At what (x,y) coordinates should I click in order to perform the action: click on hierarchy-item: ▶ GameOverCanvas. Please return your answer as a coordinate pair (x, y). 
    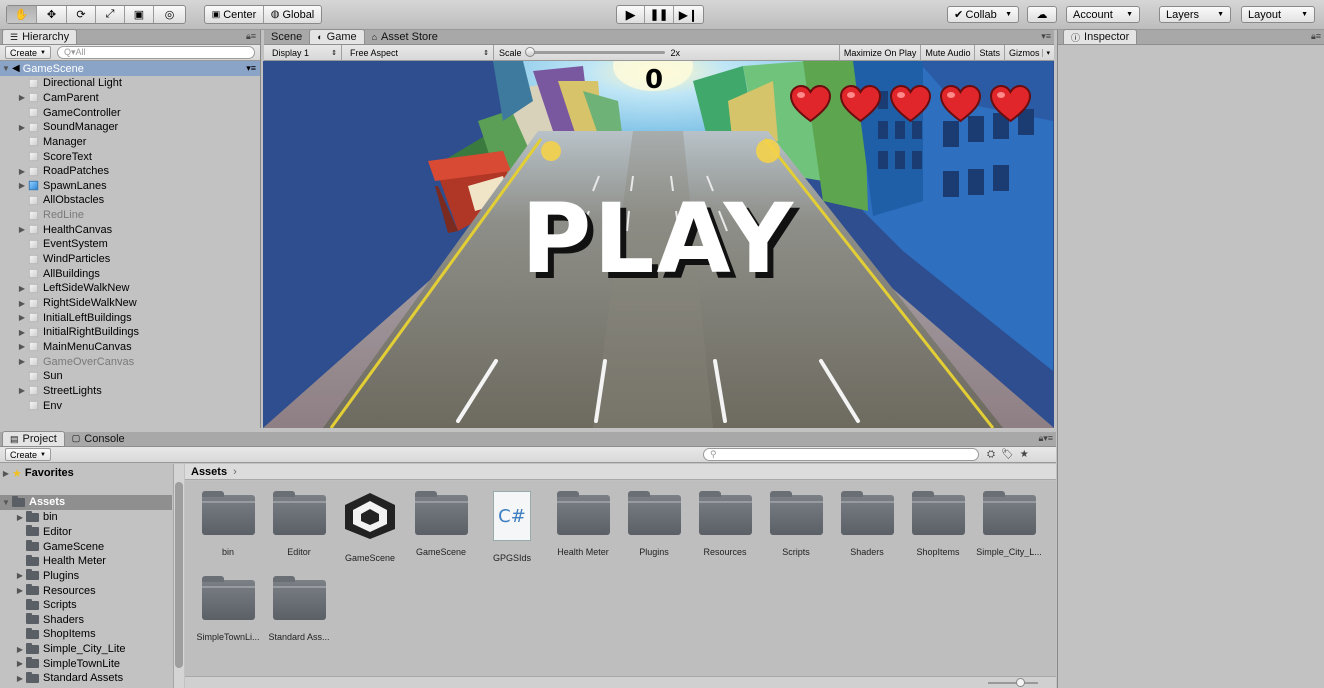
    Looking at the image, I should click on (130, 361).